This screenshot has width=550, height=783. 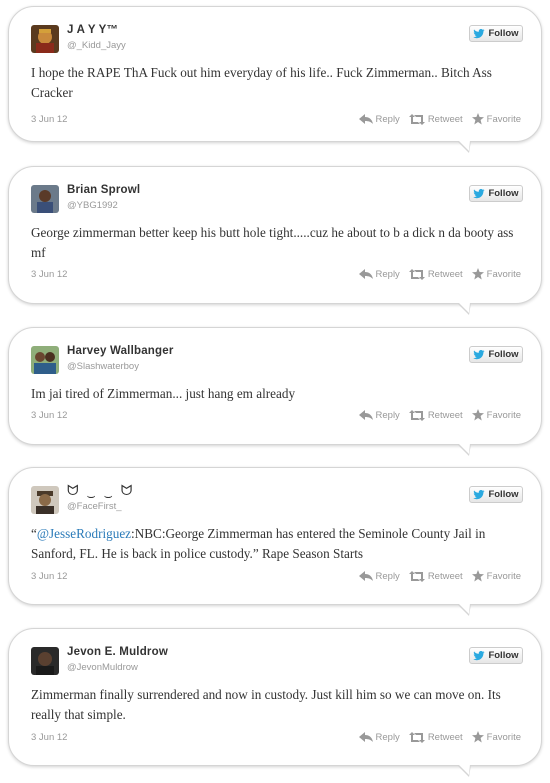 What do you see at coordinates (102, 667) in the screenshot?
I see `user-handle: @JevonMuldrow` at bounding box center [102, 667].